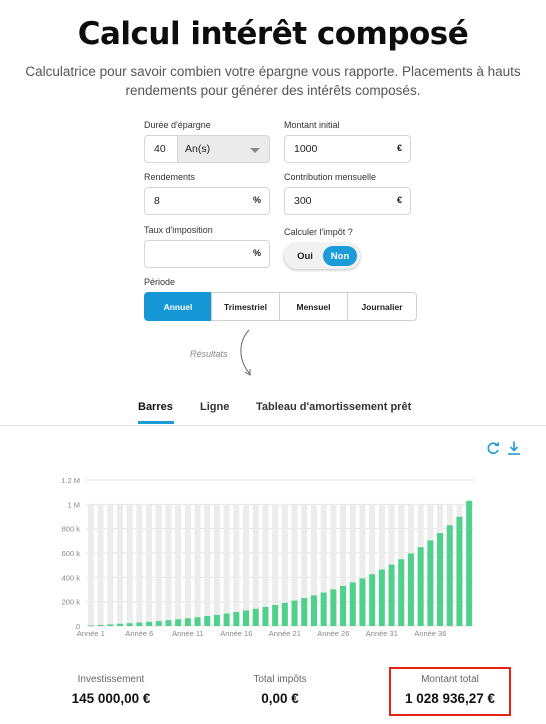 This screenshot has height=724, width=546. I want to click on contribution-unit: €, so click(399, 200).